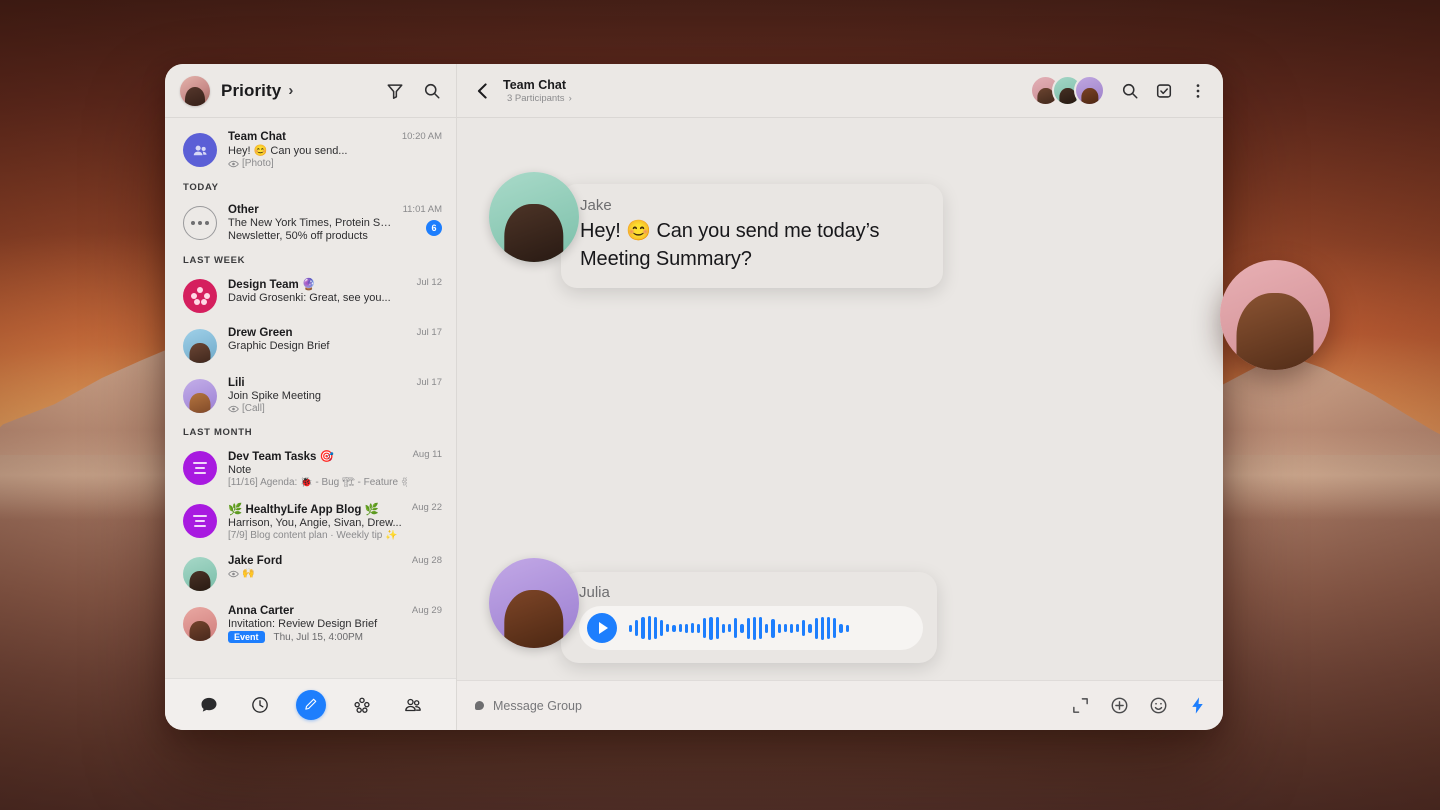  I want to click on message-text-line-2: Meeting Summary?, so click(666, 258).